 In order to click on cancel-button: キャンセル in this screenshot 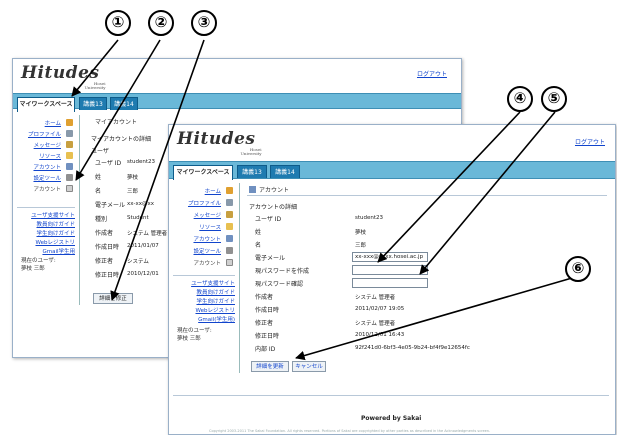, I will do `click(309, 366)`.